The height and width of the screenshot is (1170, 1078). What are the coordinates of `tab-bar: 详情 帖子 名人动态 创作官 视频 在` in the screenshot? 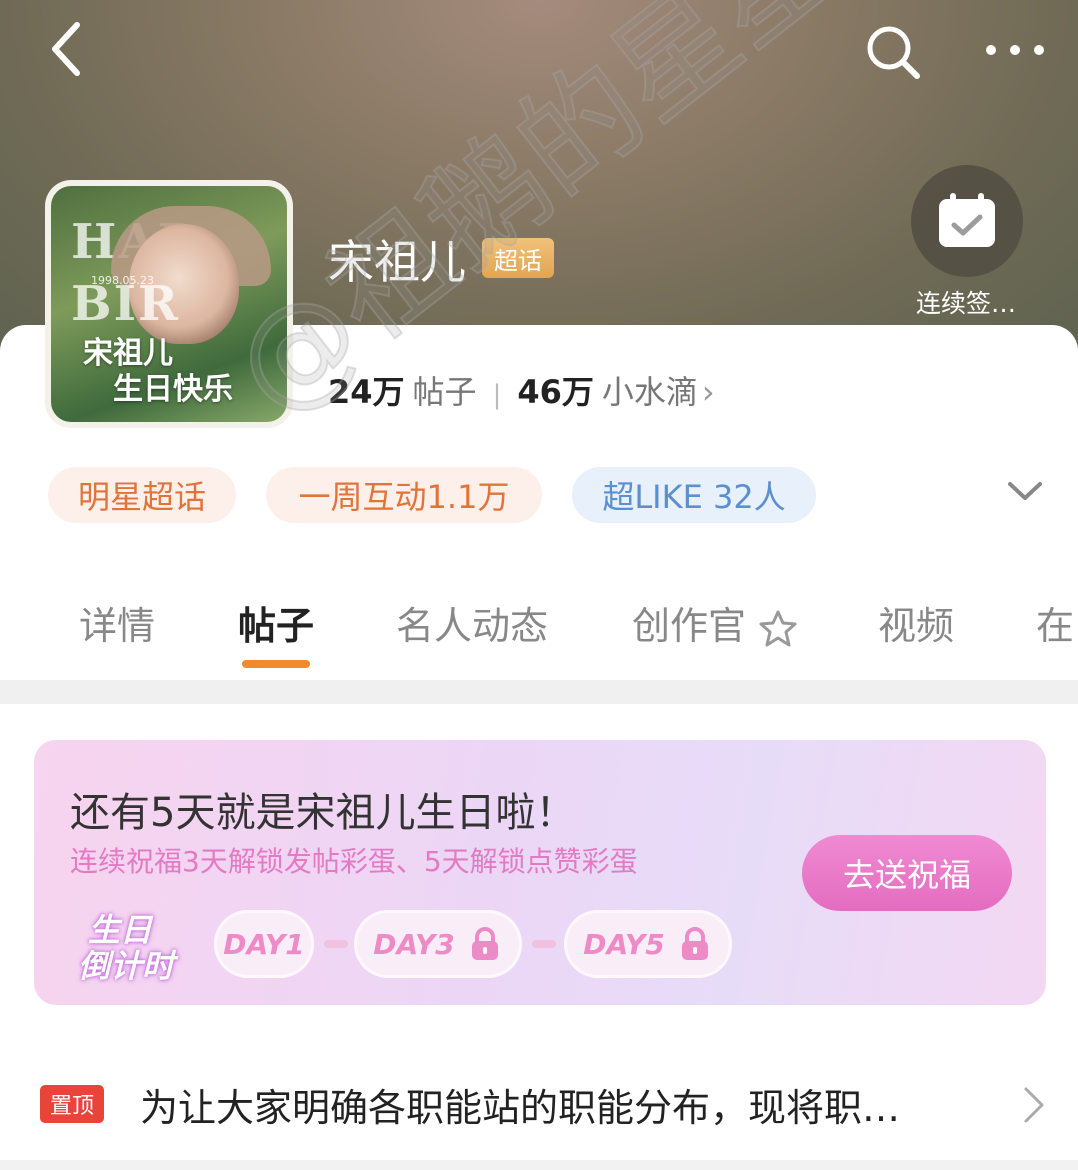 It's located at (539, 625).